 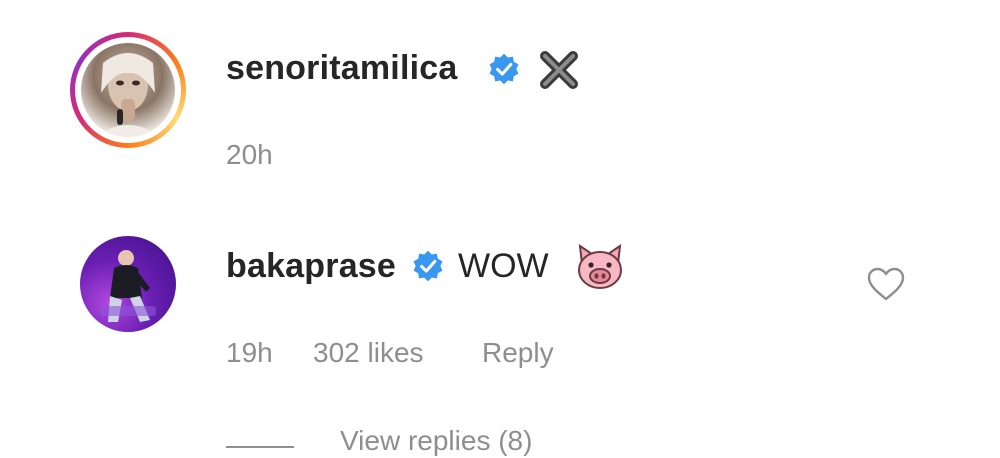 What do you see at coordinates (311, 266) in the screenshot?
I see `username: bakaprase` at bounding box center [311, 266].